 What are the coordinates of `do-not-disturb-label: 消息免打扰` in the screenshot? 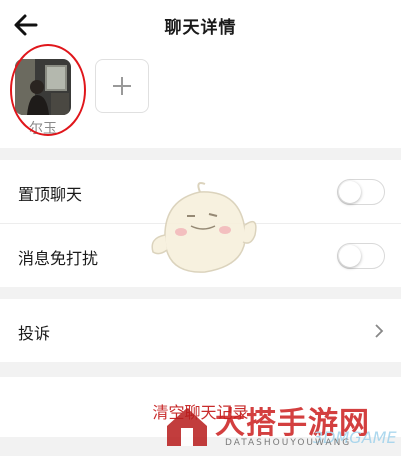 It's located at (58, 258).